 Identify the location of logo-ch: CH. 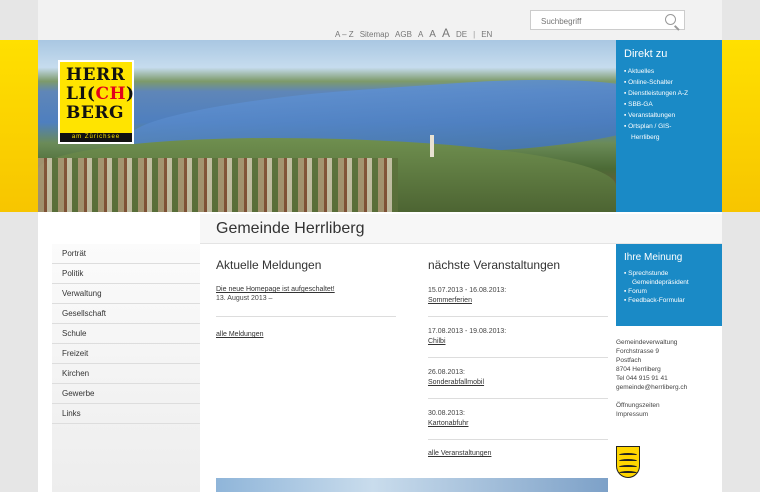
(111, 94).